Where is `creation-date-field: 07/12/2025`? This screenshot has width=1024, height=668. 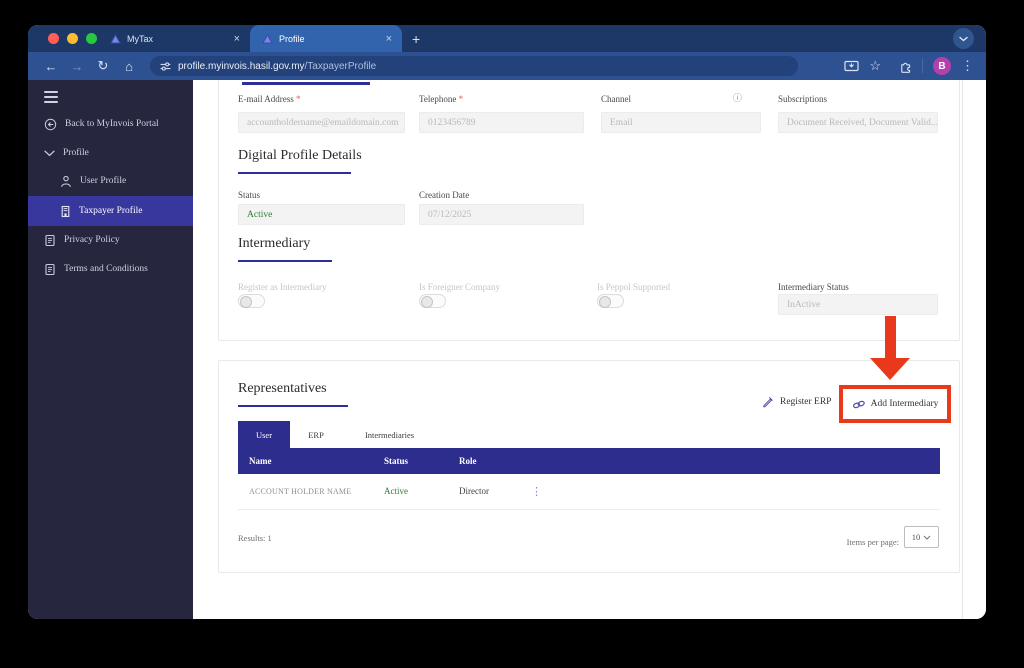 creation-date-field: 07/12/2025 is located at coordinates (501, 214).